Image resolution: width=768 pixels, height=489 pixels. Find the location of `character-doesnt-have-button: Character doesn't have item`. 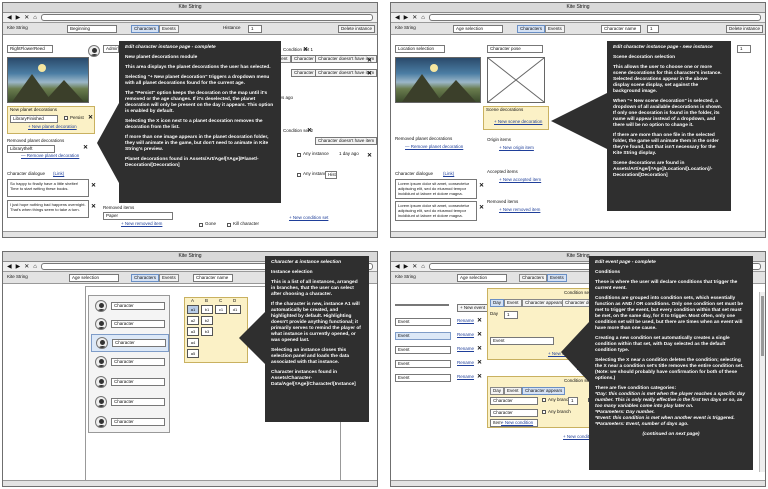

character-doesnt-have-button: Character doesn't have item is located at coordinates (346, 141).